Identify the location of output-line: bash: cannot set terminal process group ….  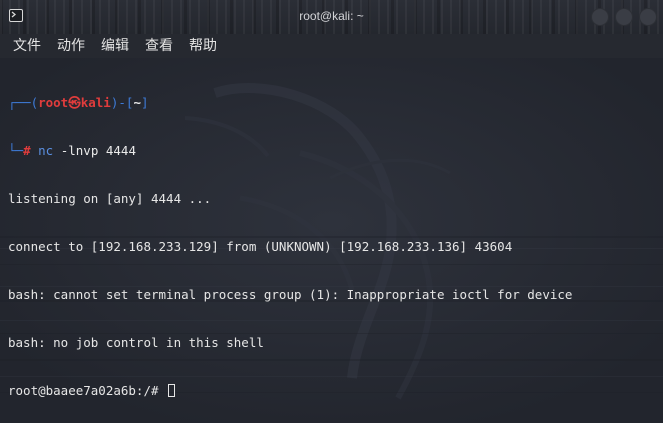
(290, 294).